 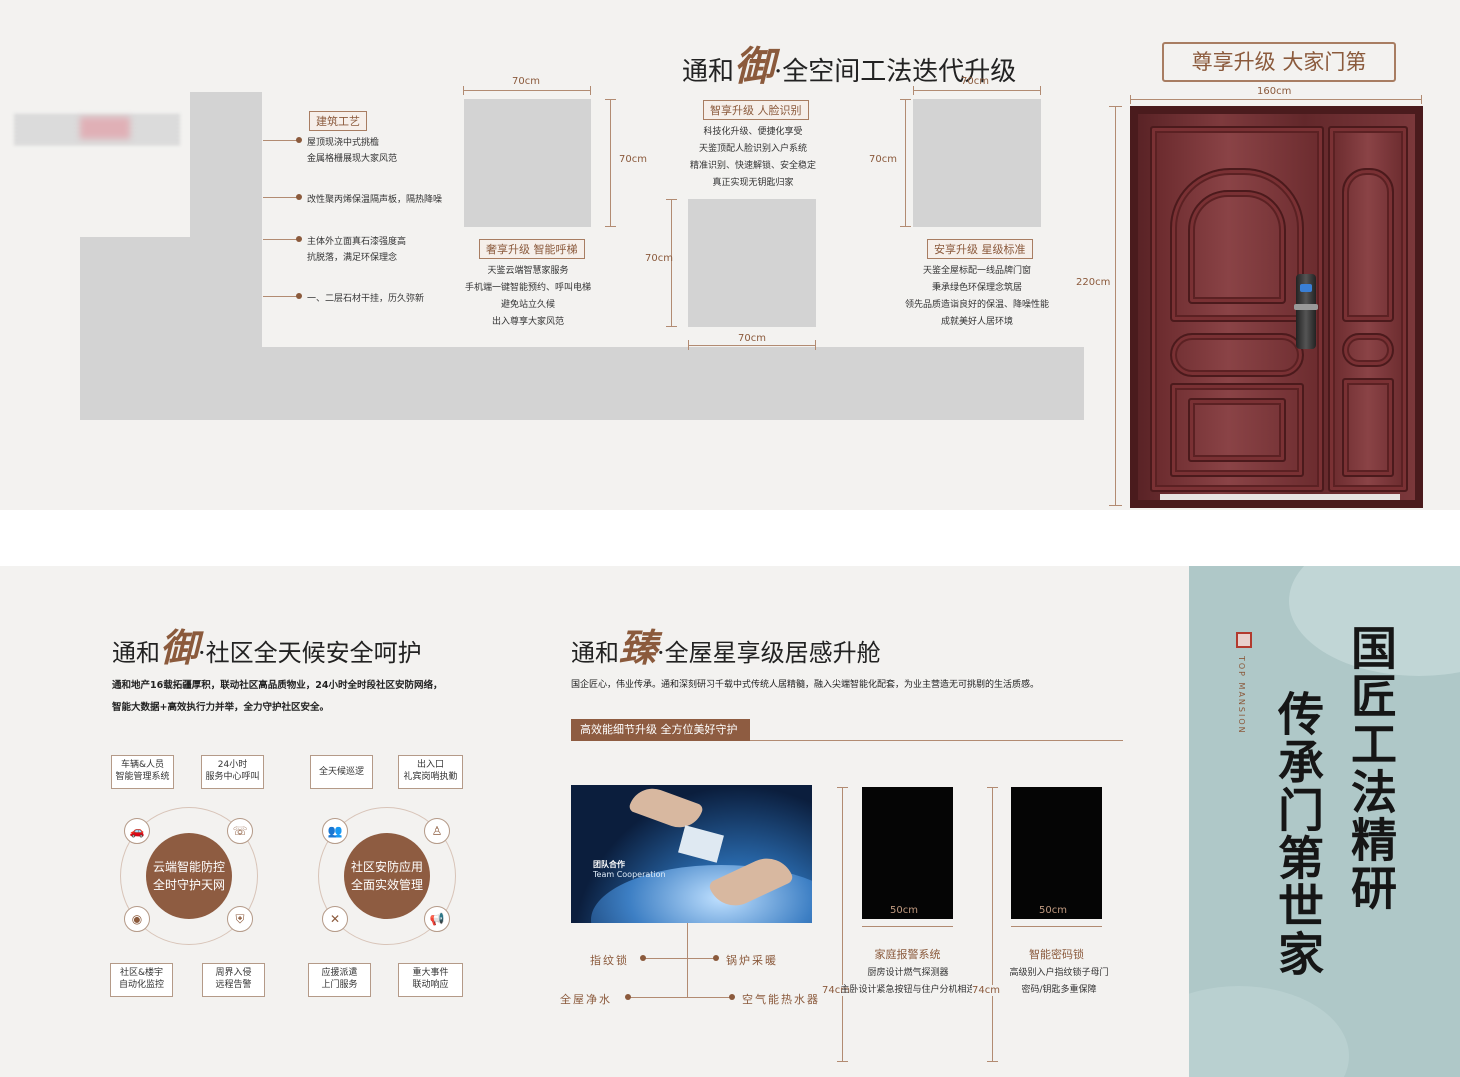 I want to click on side-brand: TOP MANSION, so click(x=1241, y=695).